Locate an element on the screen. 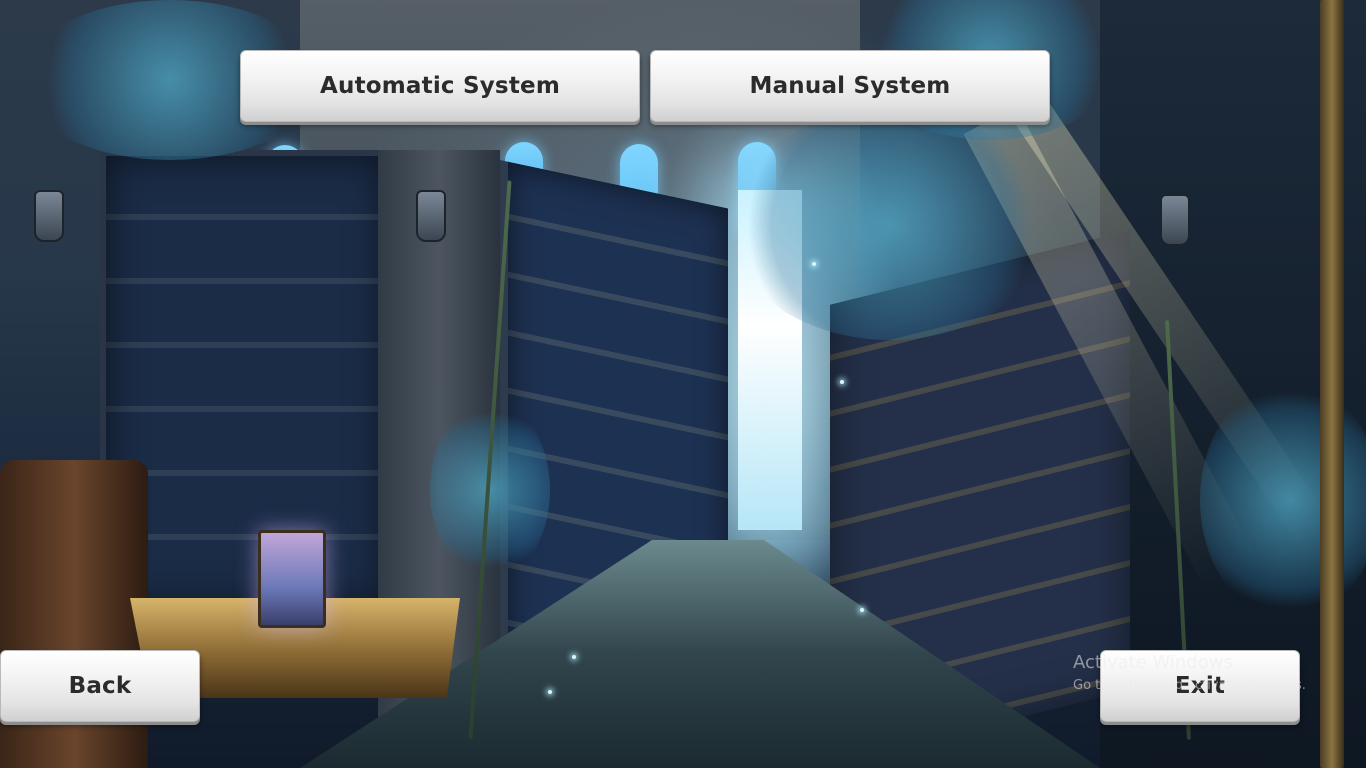  manual-system-button: Manual System is located at coordinates (850, 86).